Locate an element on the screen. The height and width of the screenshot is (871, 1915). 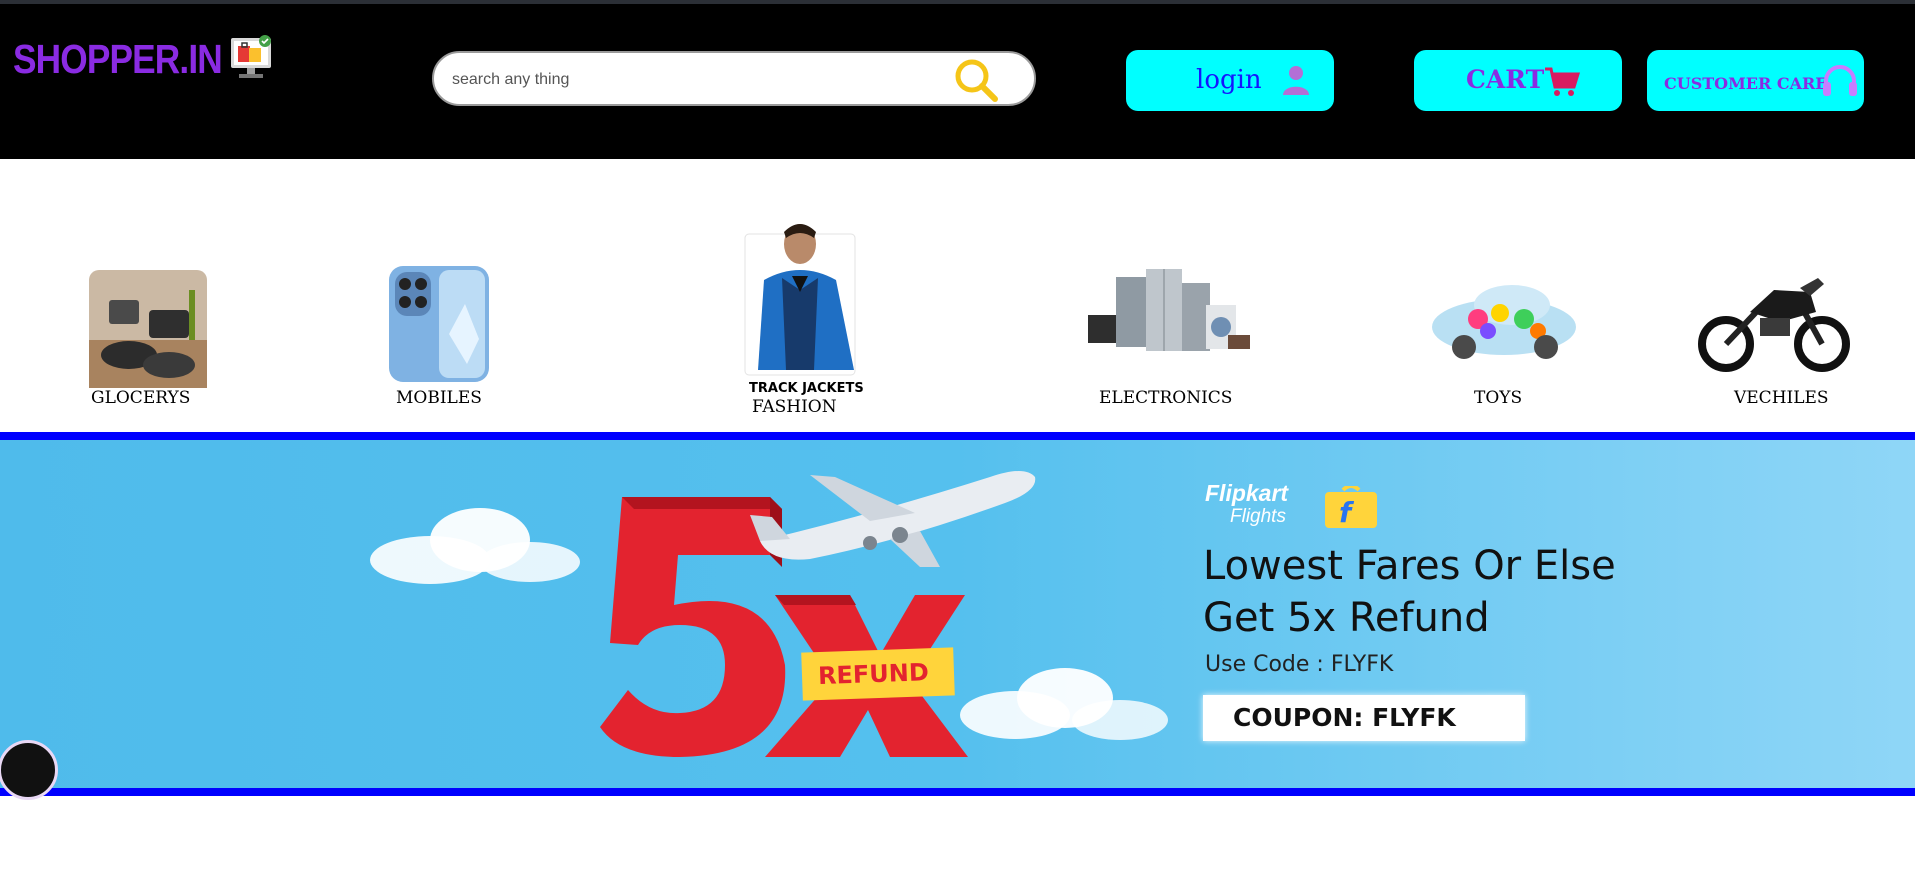
cookware-thumb is located at coordinates (148, 329).